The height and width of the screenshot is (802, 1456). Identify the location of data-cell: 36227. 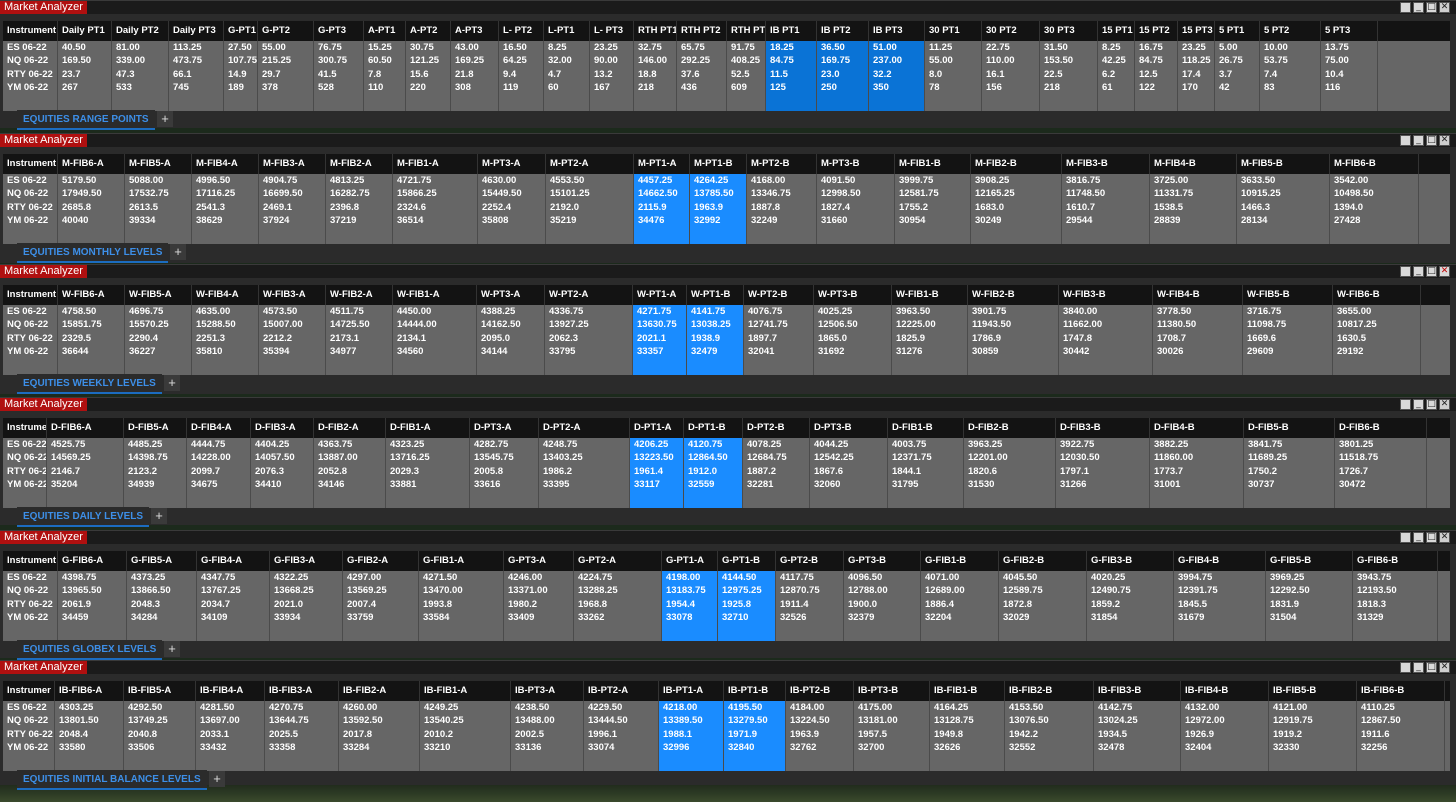
(158, 351).